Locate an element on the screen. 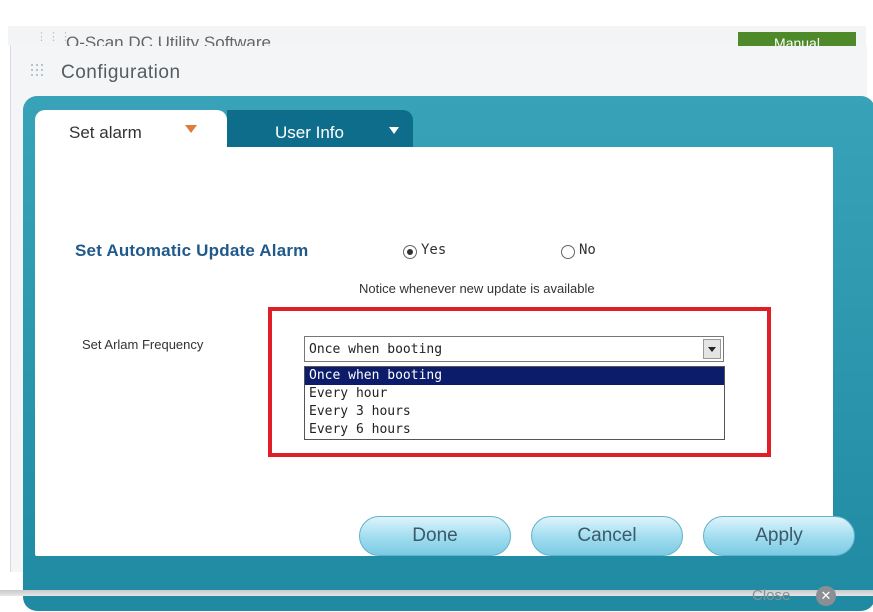 This screenshot has height=612, width=873. dropdown-option: Every 3 hours is located at coordinates (514, 412).